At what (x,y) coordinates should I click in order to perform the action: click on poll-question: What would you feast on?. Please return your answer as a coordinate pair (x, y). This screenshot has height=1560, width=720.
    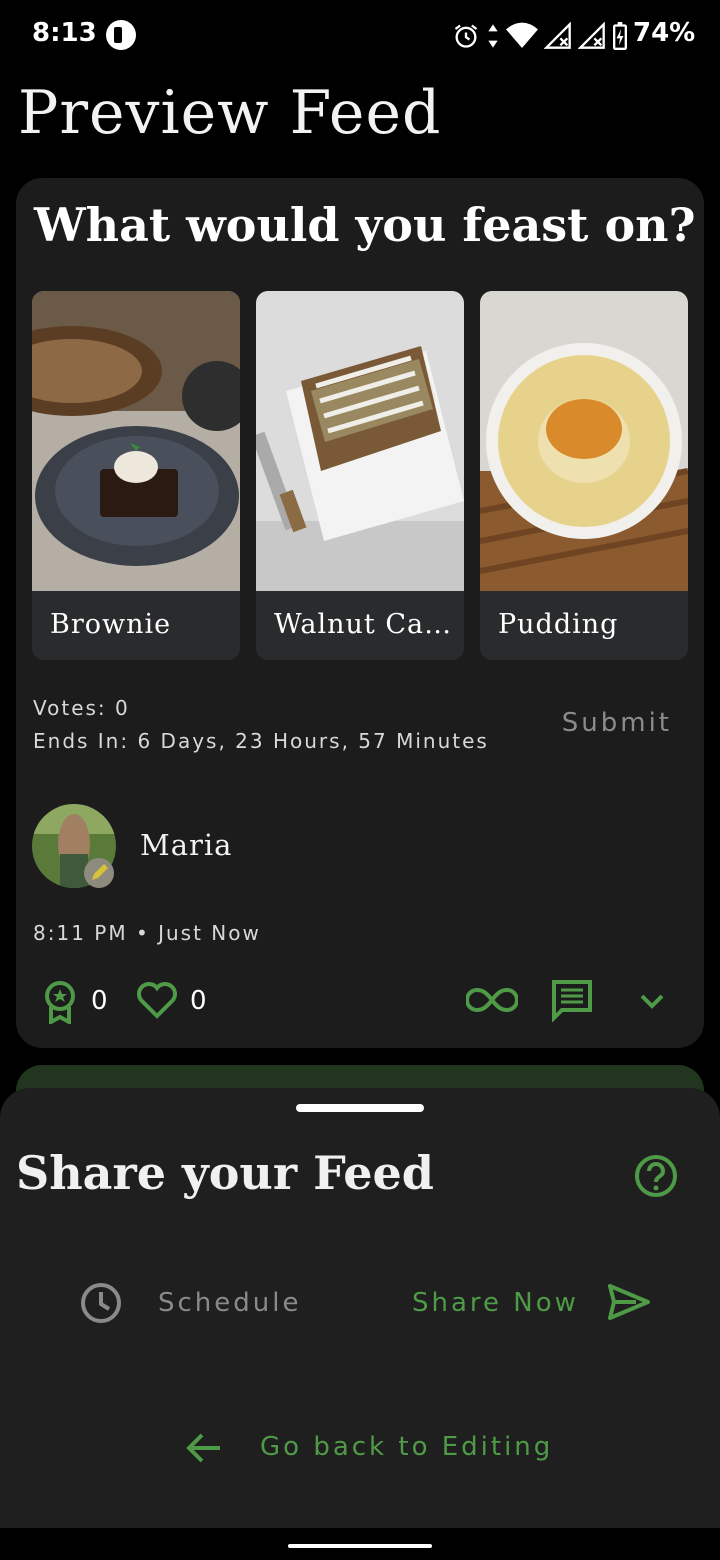
    Looking at the image, I should click on (365, 225).